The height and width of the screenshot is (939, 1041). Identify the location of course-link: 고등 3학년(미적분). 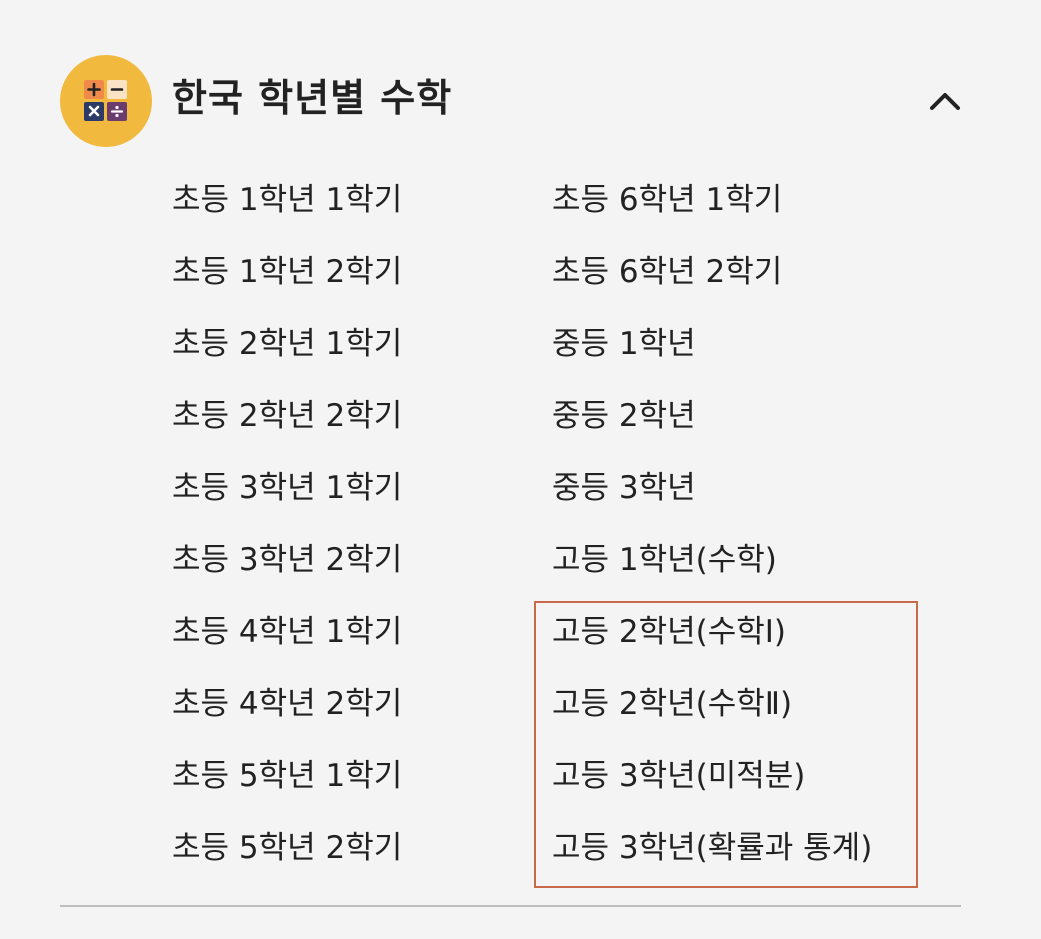
(712, 776).